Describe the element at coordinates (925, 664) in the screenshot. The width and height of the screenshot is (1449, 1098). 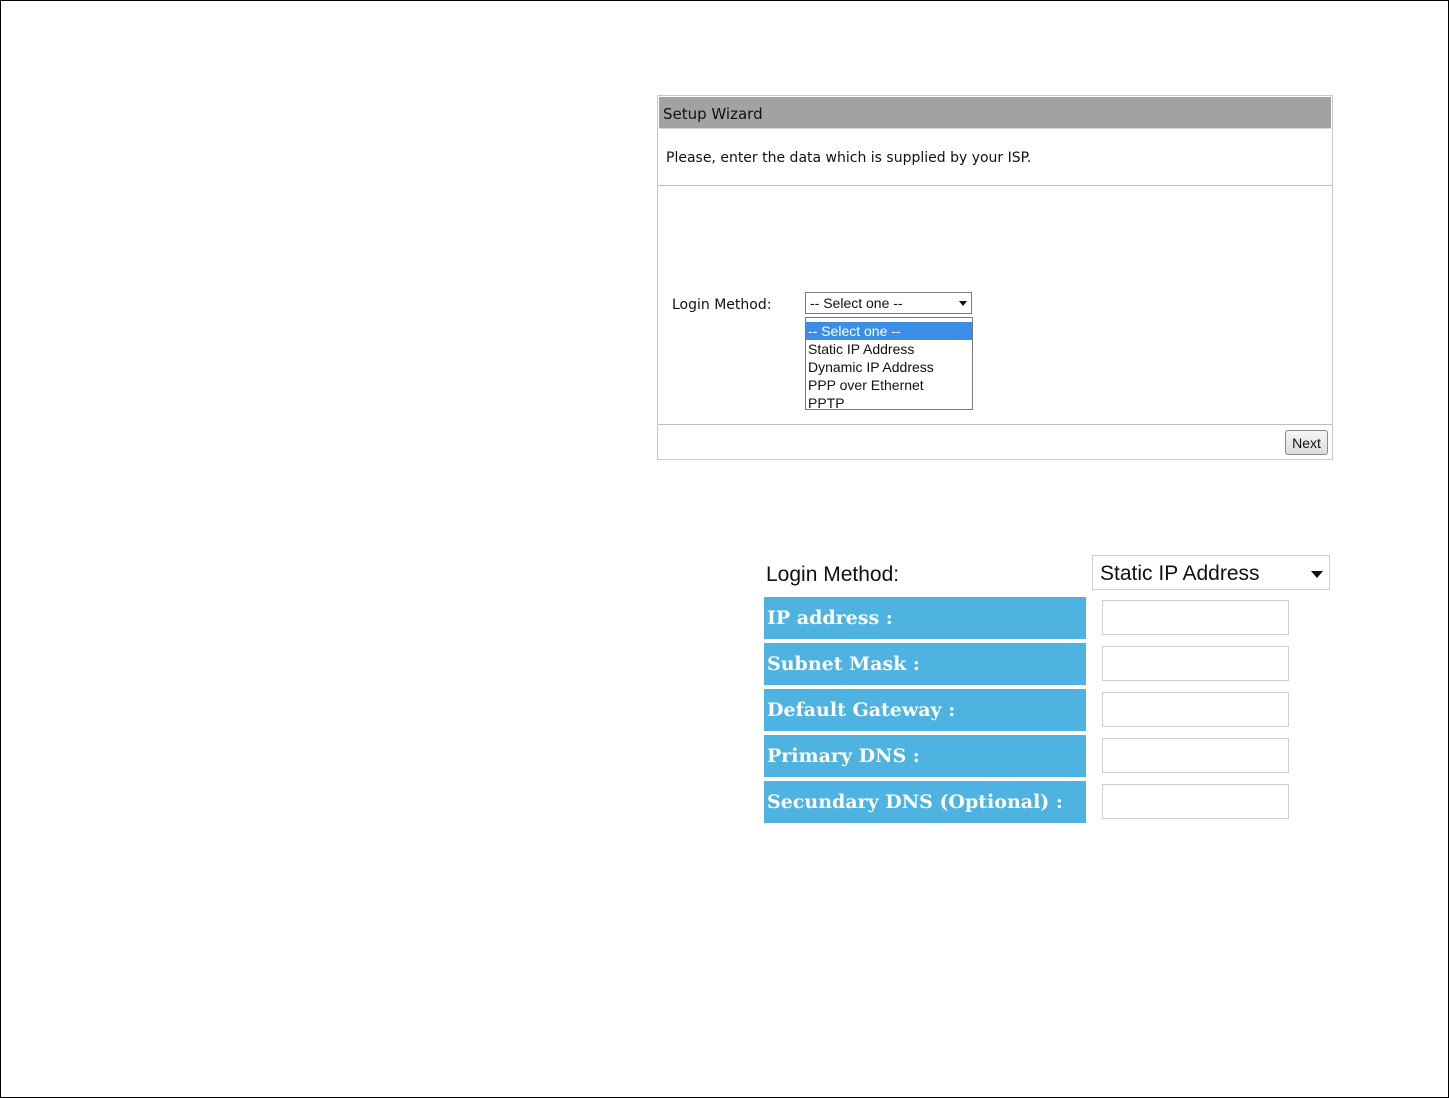
I see `subnet-mask-label: Subnet Mask :` at that location.